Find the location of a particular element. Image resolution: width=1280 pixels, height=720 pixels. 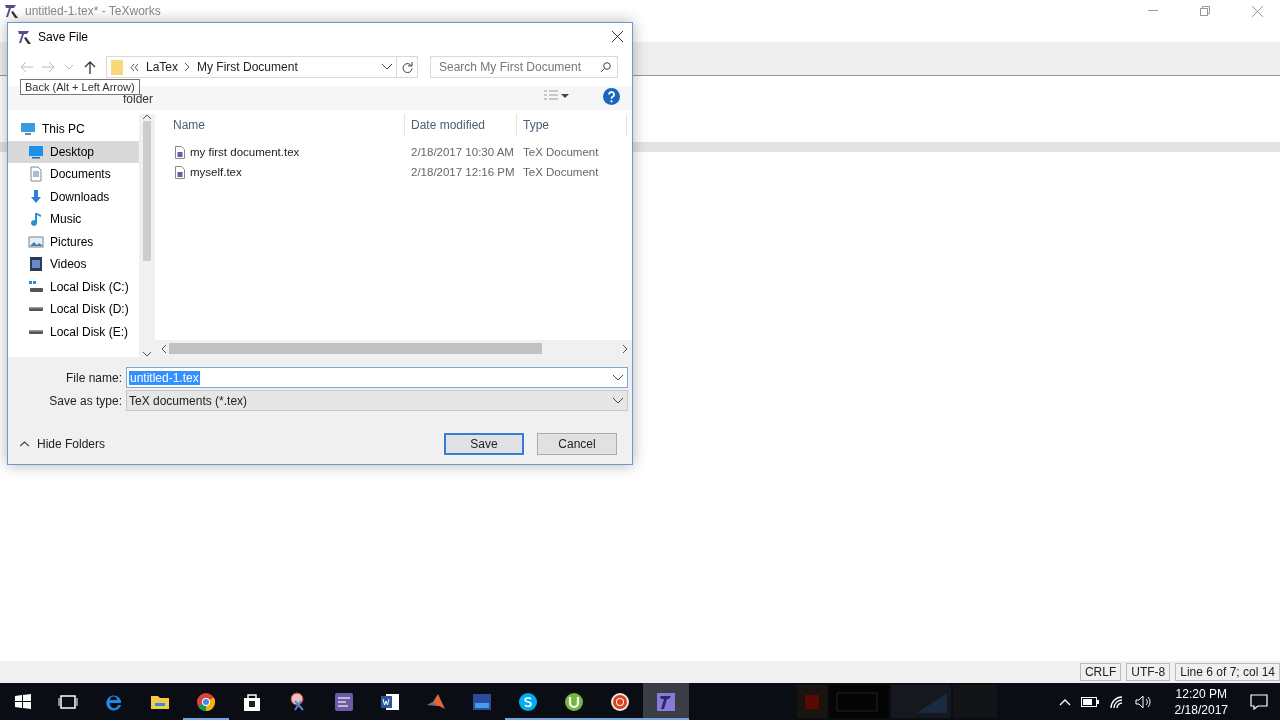

status-field: Line 6 of 7; col 14 is located at coordinates (1227, 672).